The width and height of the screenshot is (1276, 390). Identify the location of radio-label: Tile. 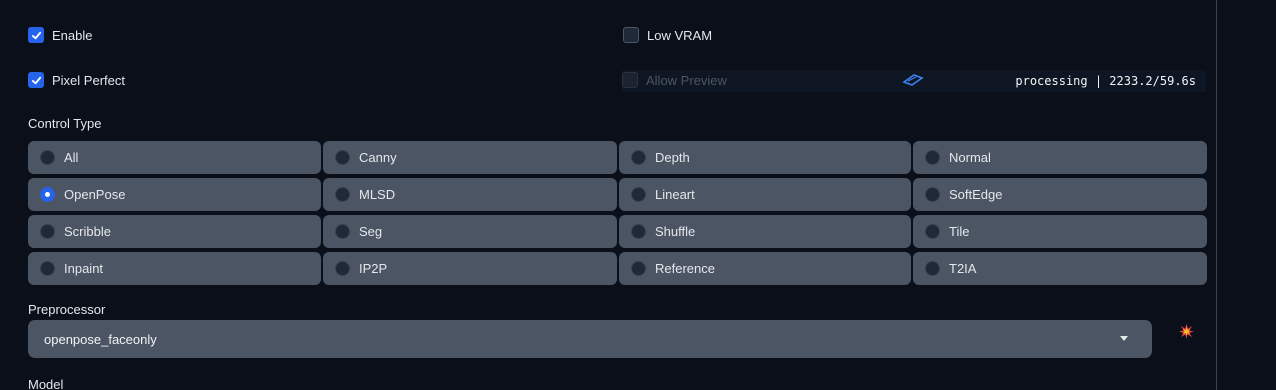
(959, 231).